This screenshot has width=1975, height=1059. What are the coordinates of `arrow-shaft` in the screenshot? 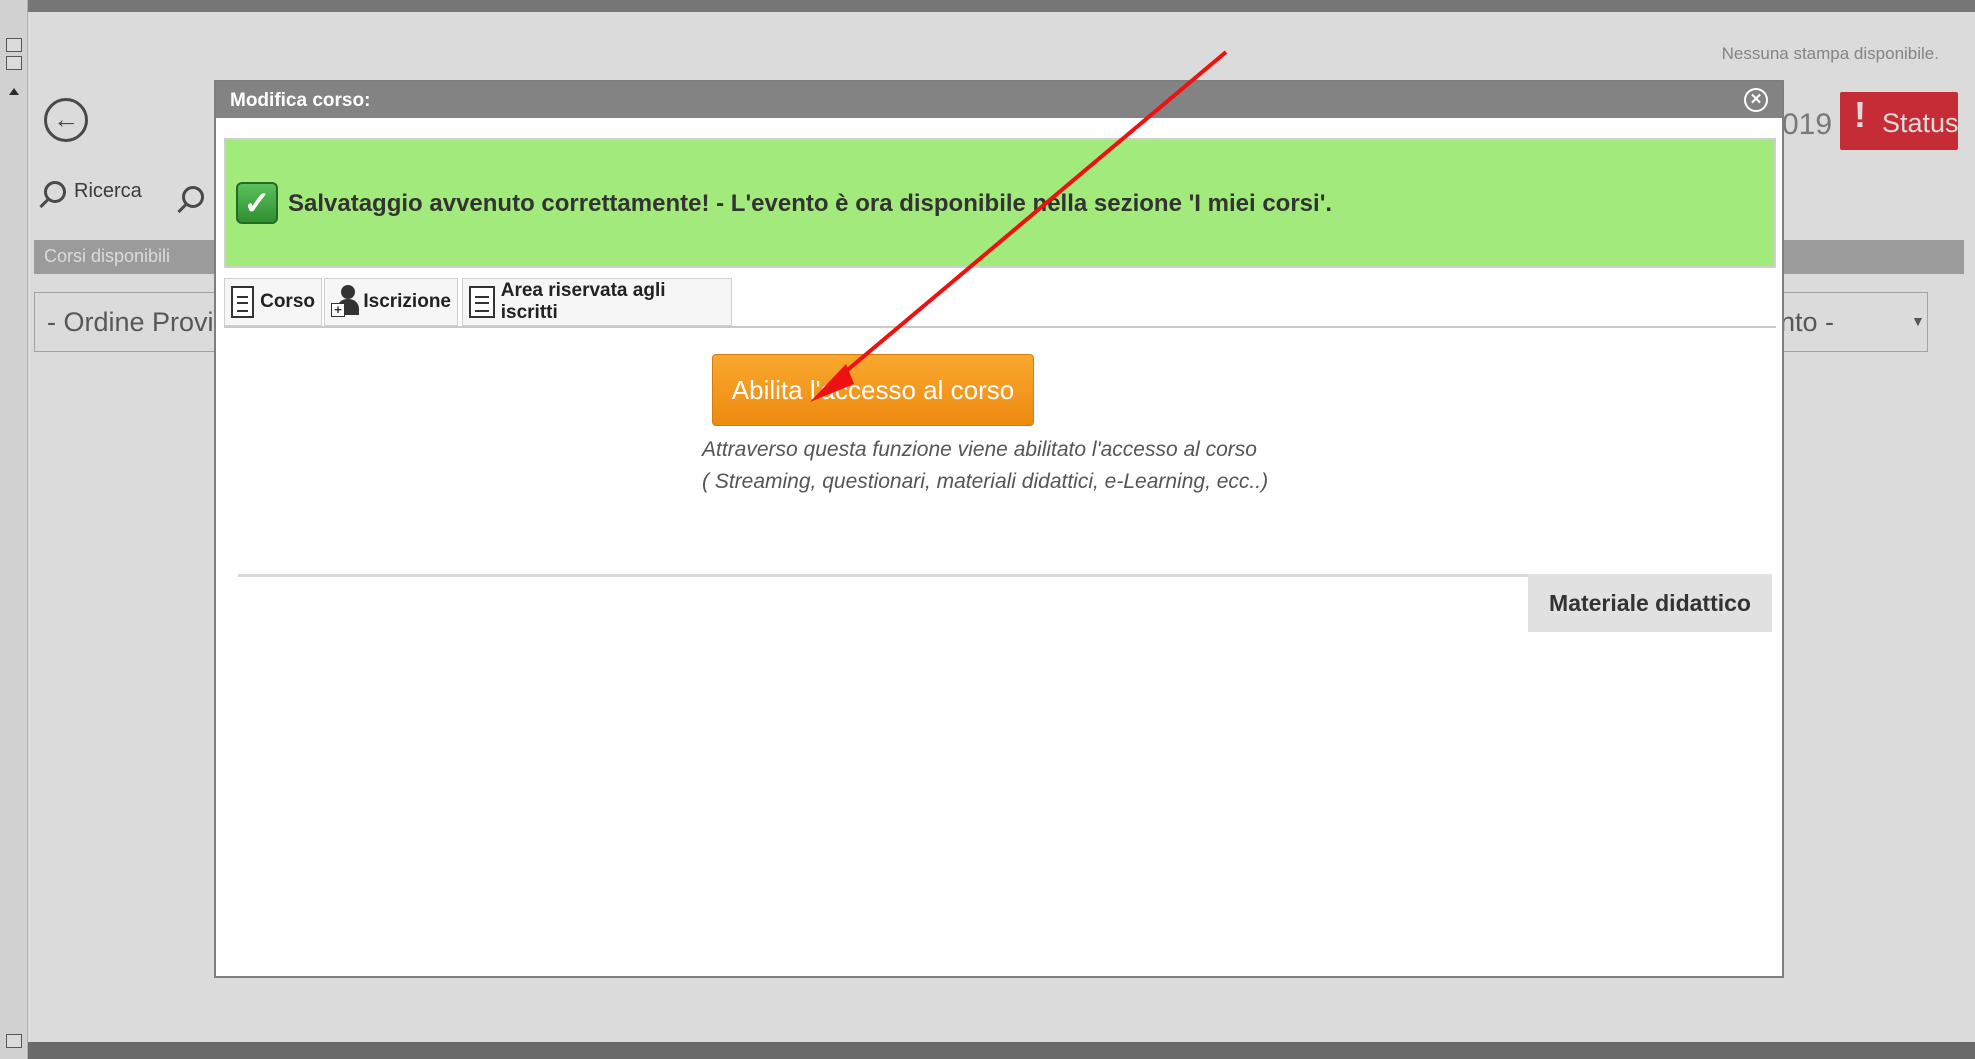 It's located at (1029, 217).